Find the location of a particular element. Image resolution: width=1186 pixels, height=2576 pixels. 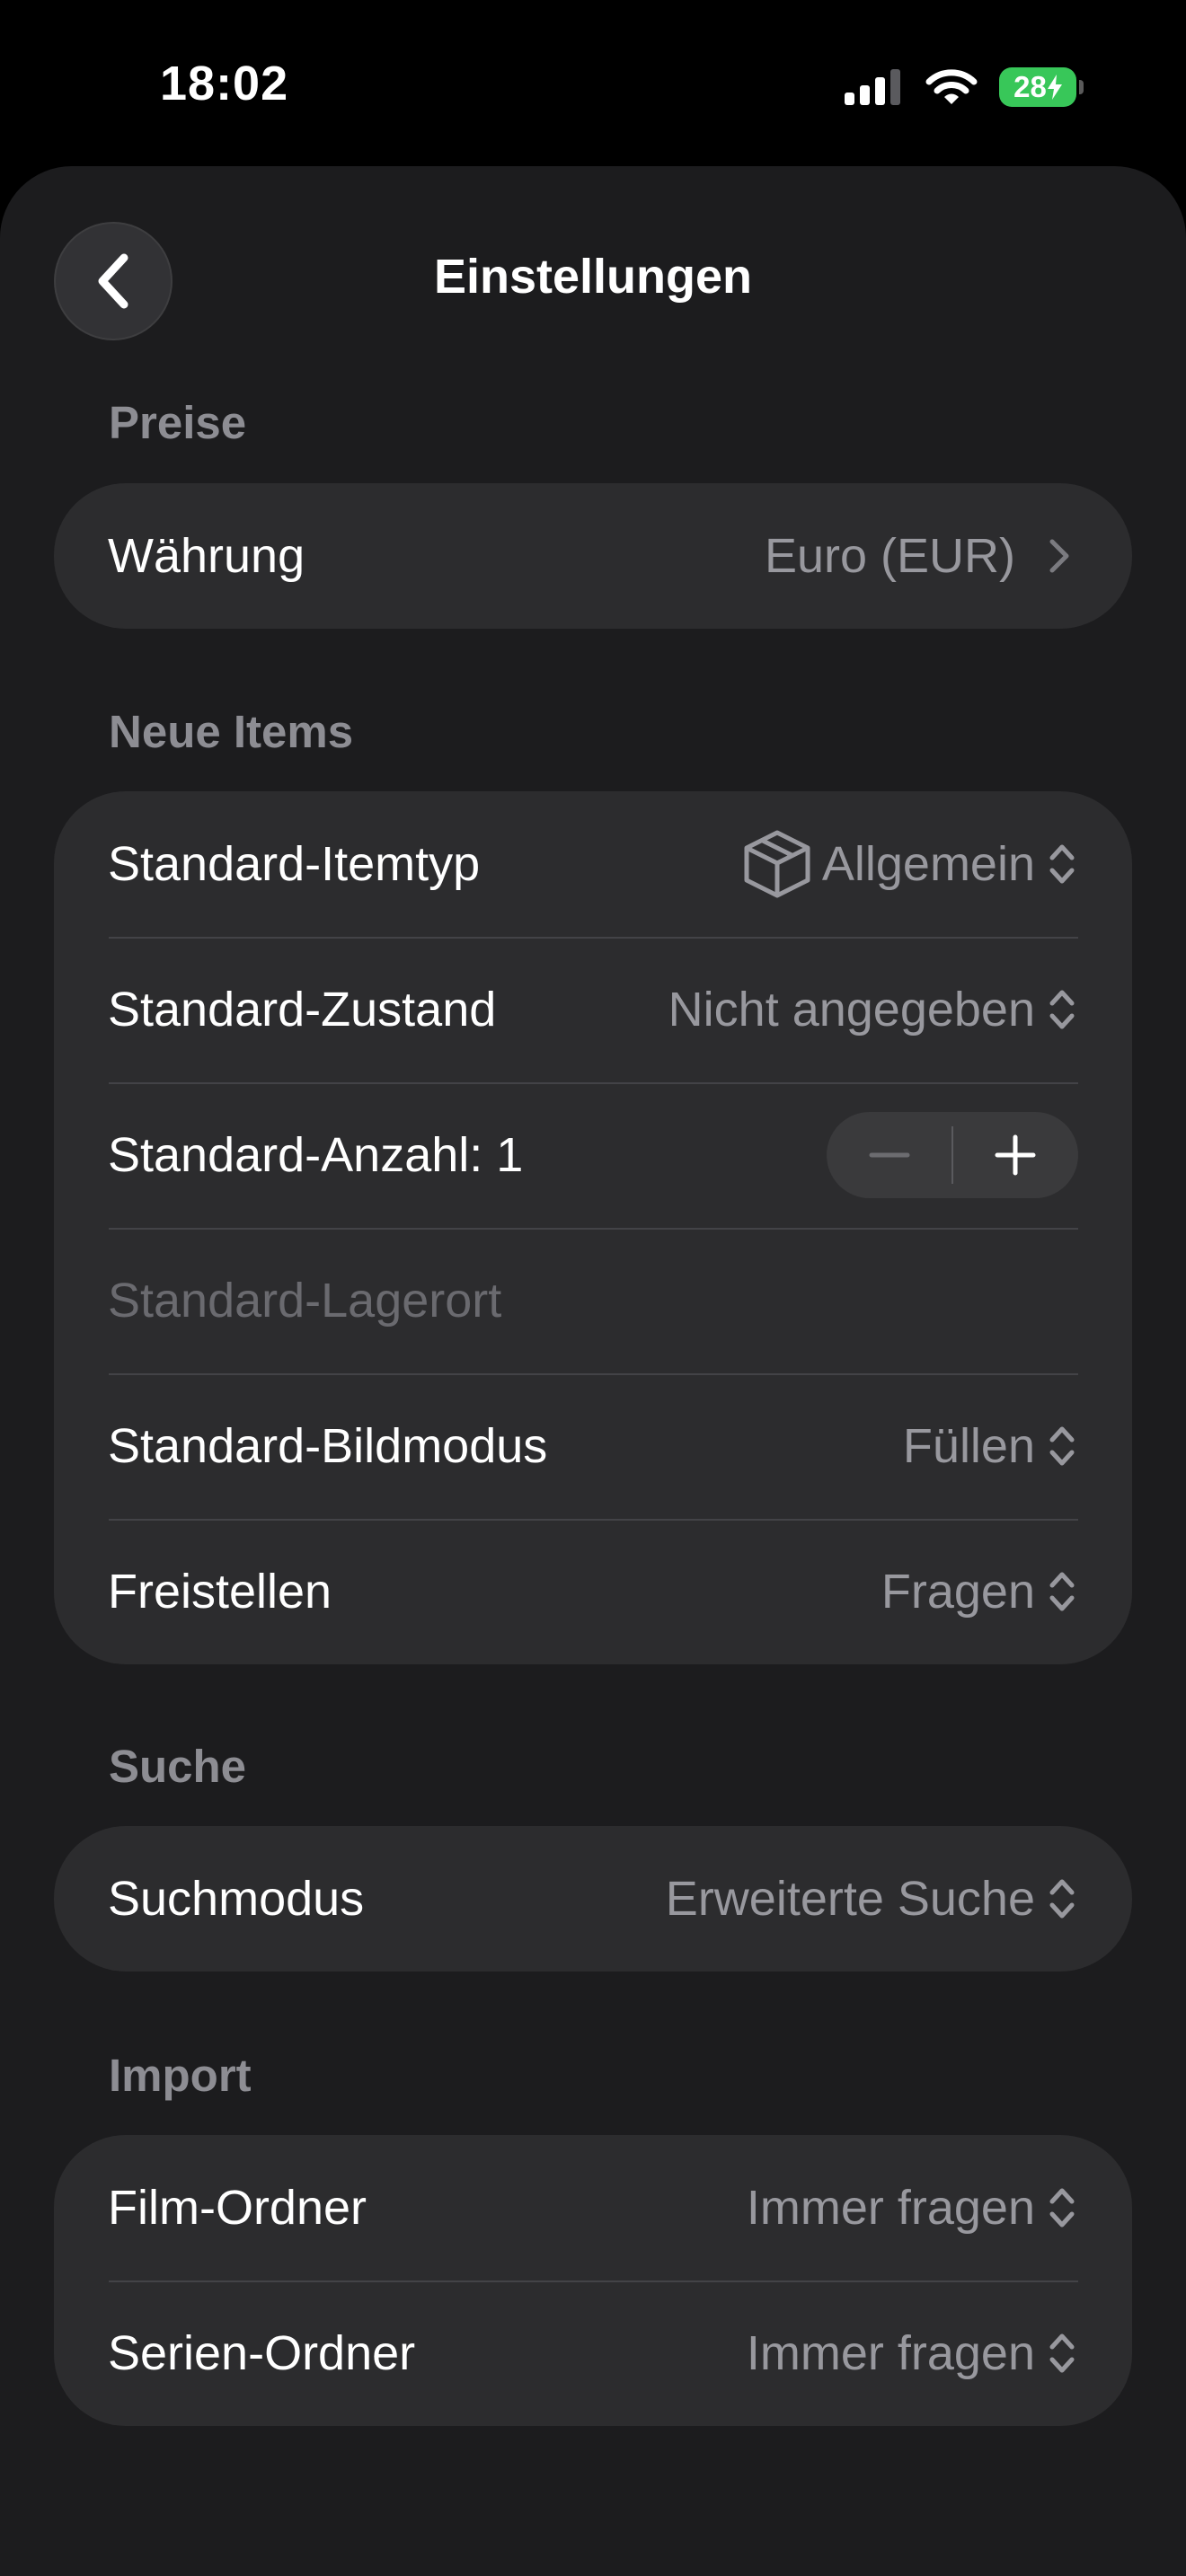

condition-label: Standard-Zustand is located at coordinates (302, 1010).